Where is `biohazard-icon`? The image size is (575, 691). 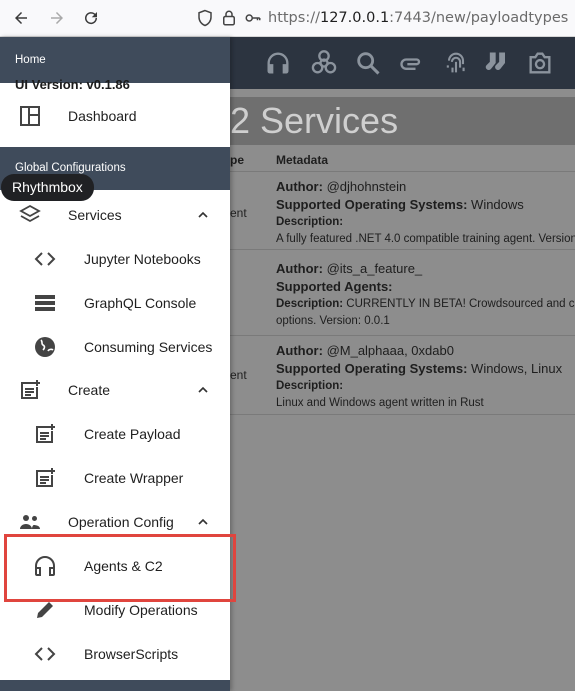 biohazard-icon is located at coordinates (324, 63).